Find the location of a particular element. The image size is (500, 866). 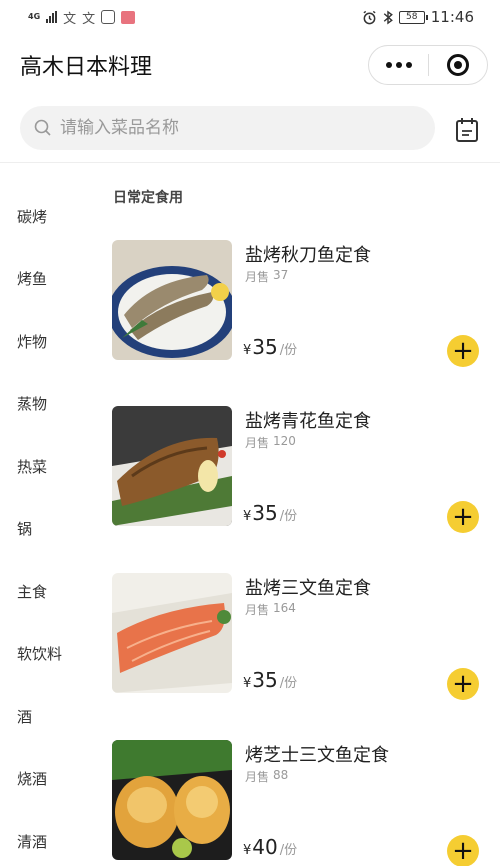

calendar-icon is located at coordinates (467, 130).